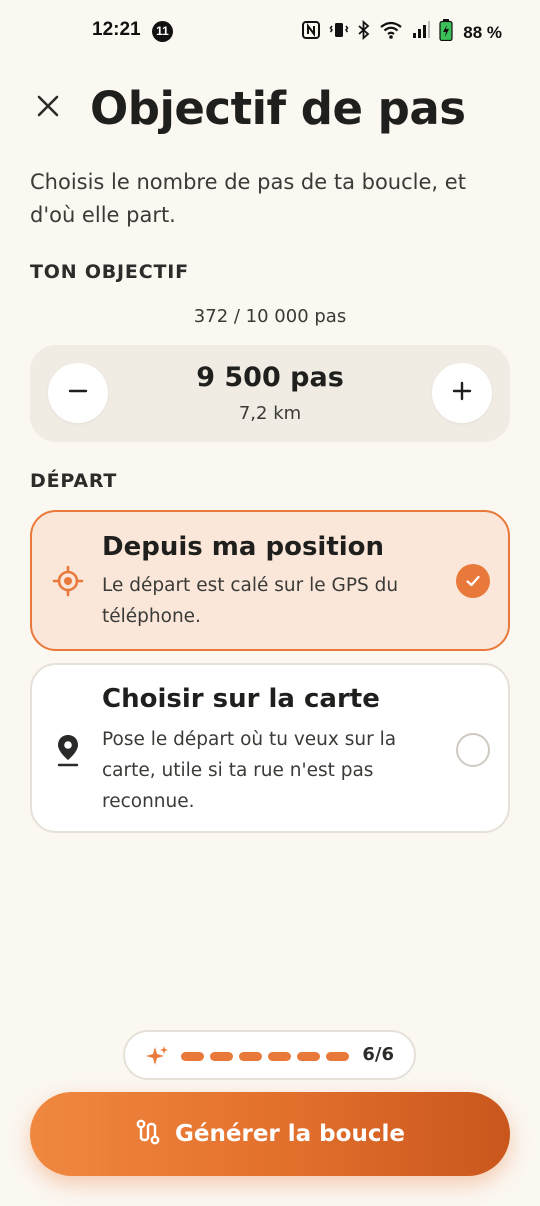  I want to click on option-title: Choisir sur la carte, so click(241, 699).